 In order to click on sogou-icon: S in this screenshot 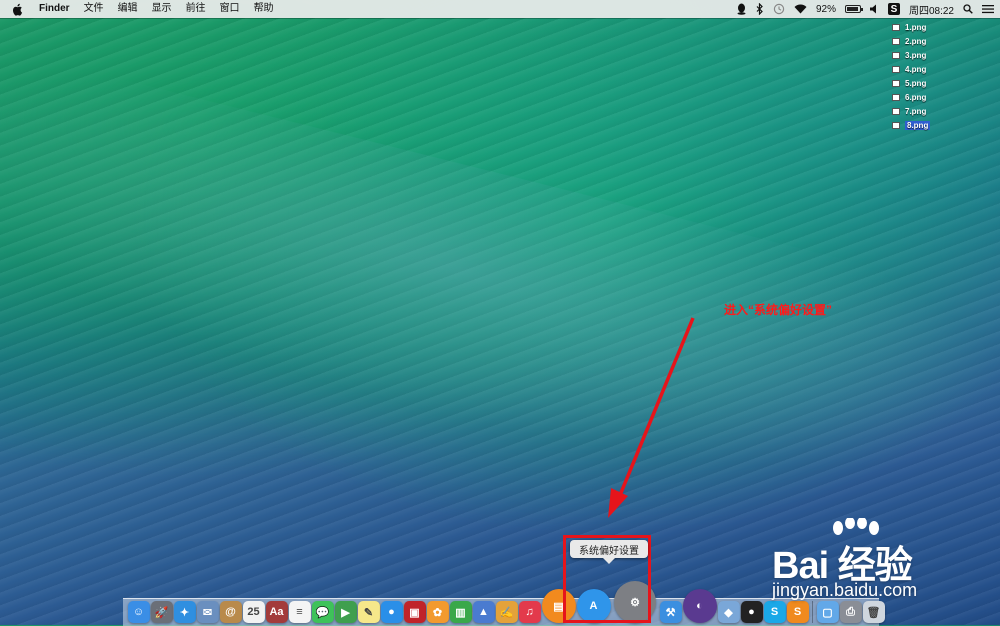, I will do `click(893, 9)`.